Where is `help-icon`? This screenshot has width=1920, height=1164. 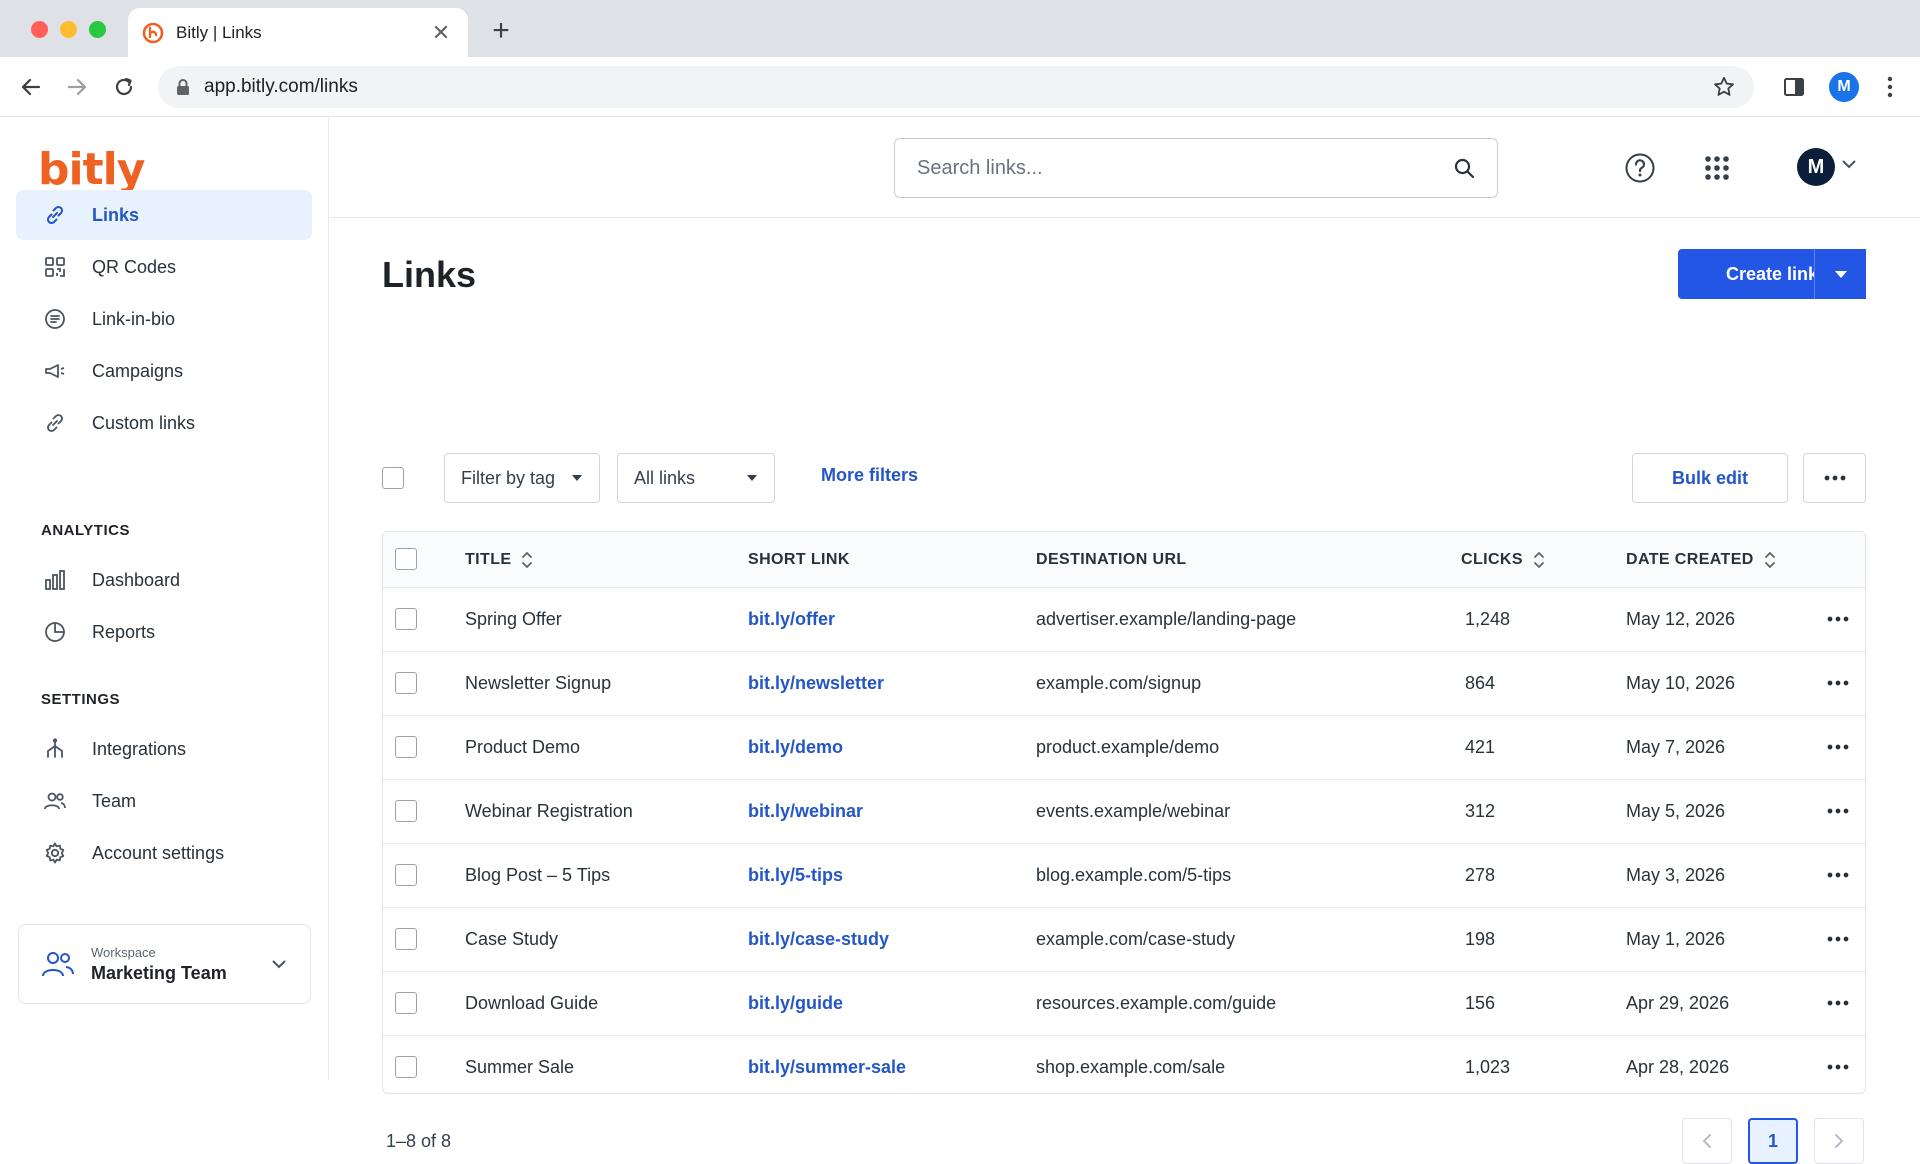 help-icon is located at coordinates (1640, 168).